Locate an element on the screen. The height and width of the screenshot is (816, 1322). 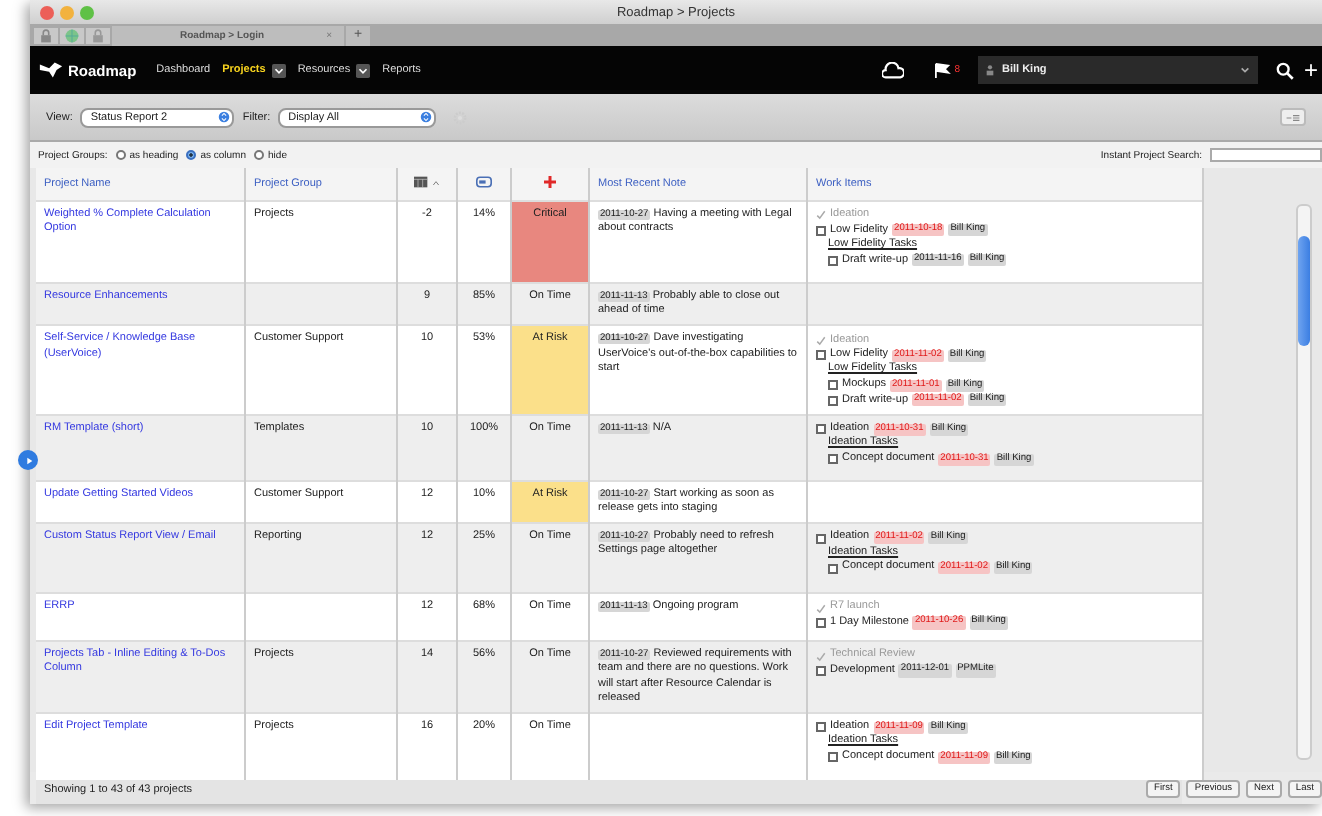
person-icon is located at coordinates (989, 70).